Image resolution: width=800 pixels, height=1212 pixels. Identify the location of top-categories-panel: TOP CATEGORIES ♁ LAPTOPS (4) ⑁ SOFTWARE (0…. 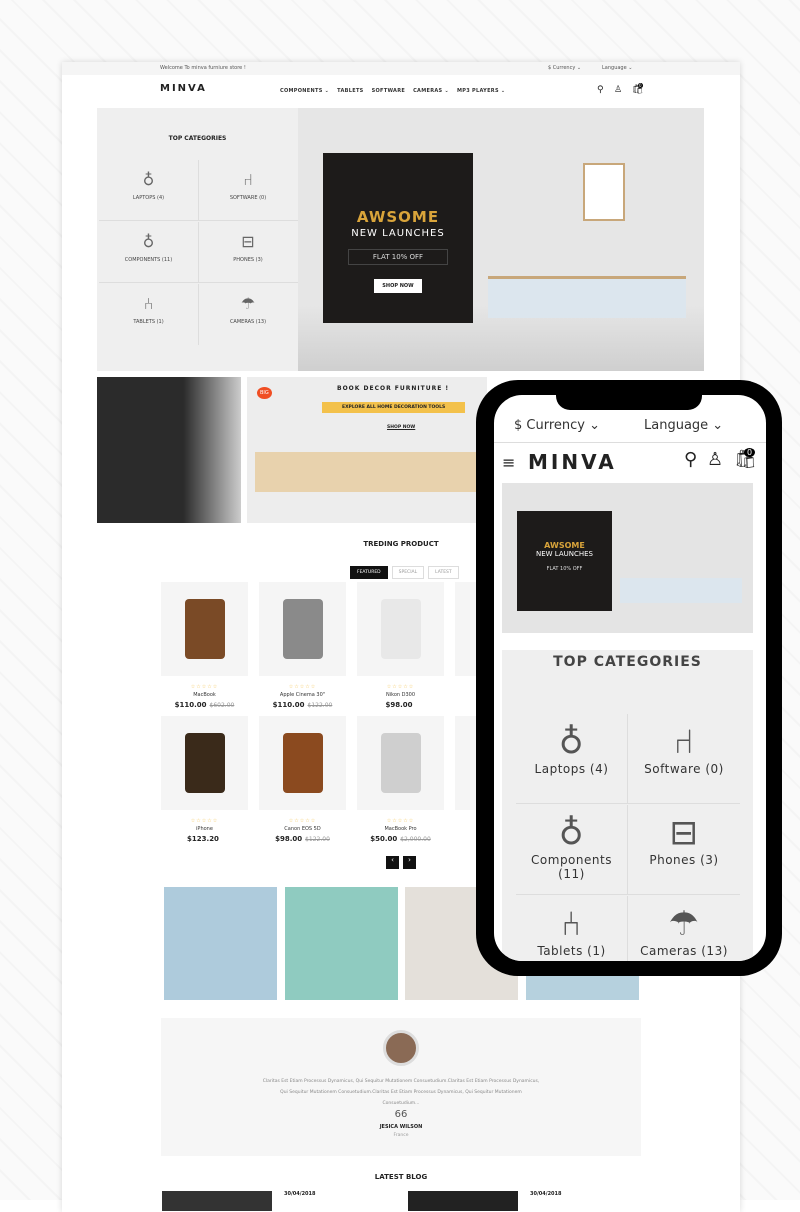
(197, 239).